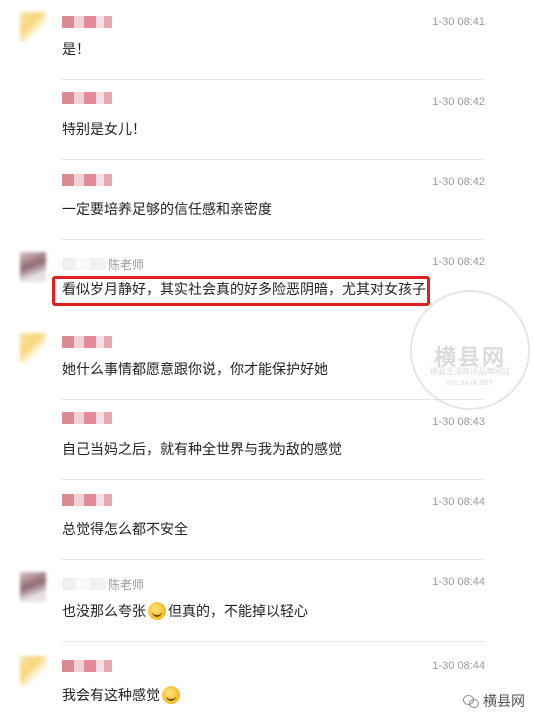  I want to click on timestamp: 1-30 08:43, so click(458, 422).